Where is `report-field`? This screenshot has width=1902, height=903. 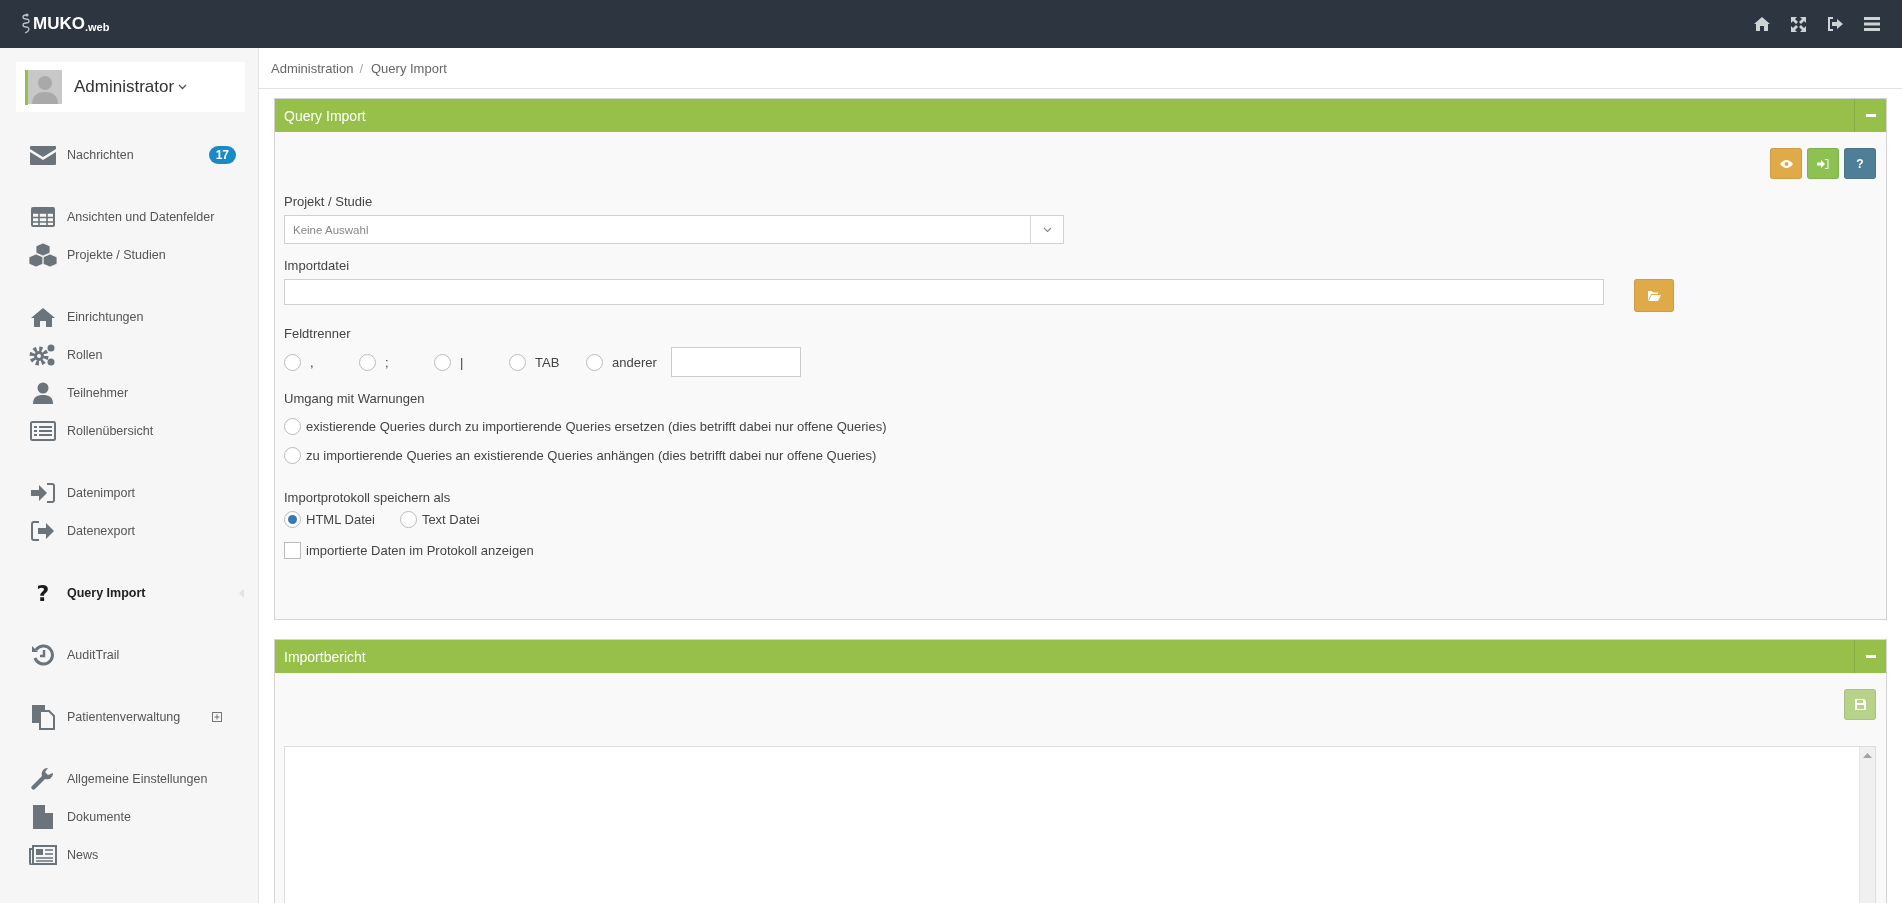
report-field is located at coordinates (1080, 824).